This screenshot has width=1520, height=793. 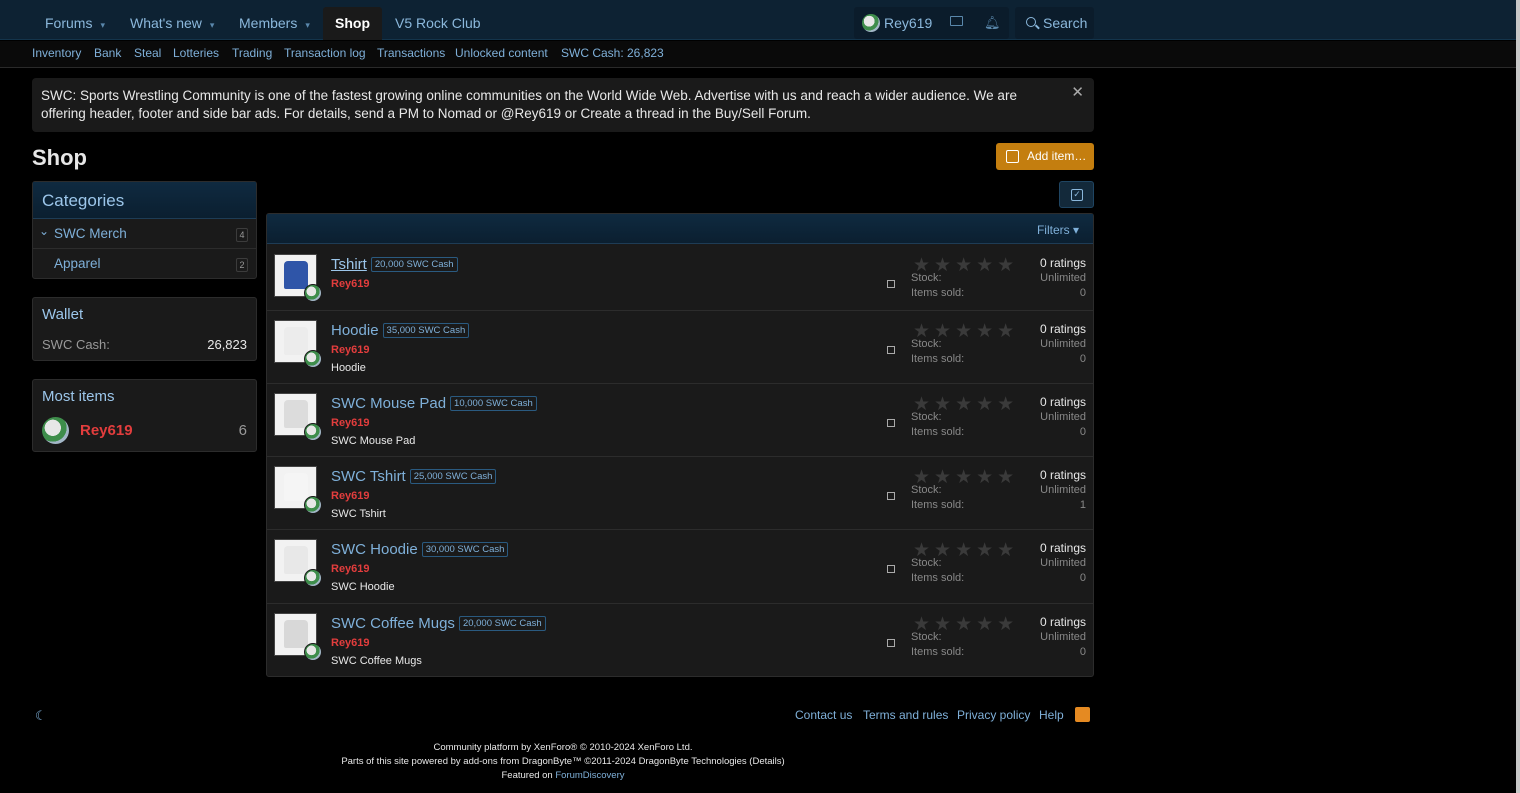 What do you see at coordinates (196, 53) in the screenshot?
I see `subnav-lotteries: Lotteries` at bounding box center [196, 53].